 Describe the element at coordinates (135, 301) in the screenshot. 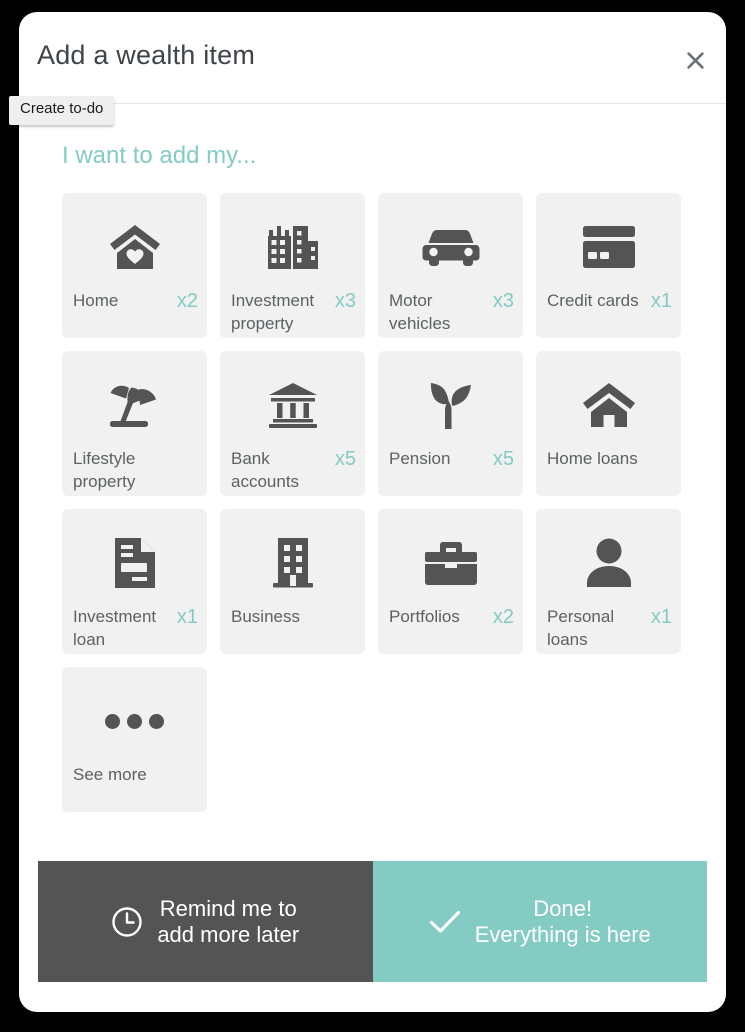

I see `card-footer: Home x2` at that location.